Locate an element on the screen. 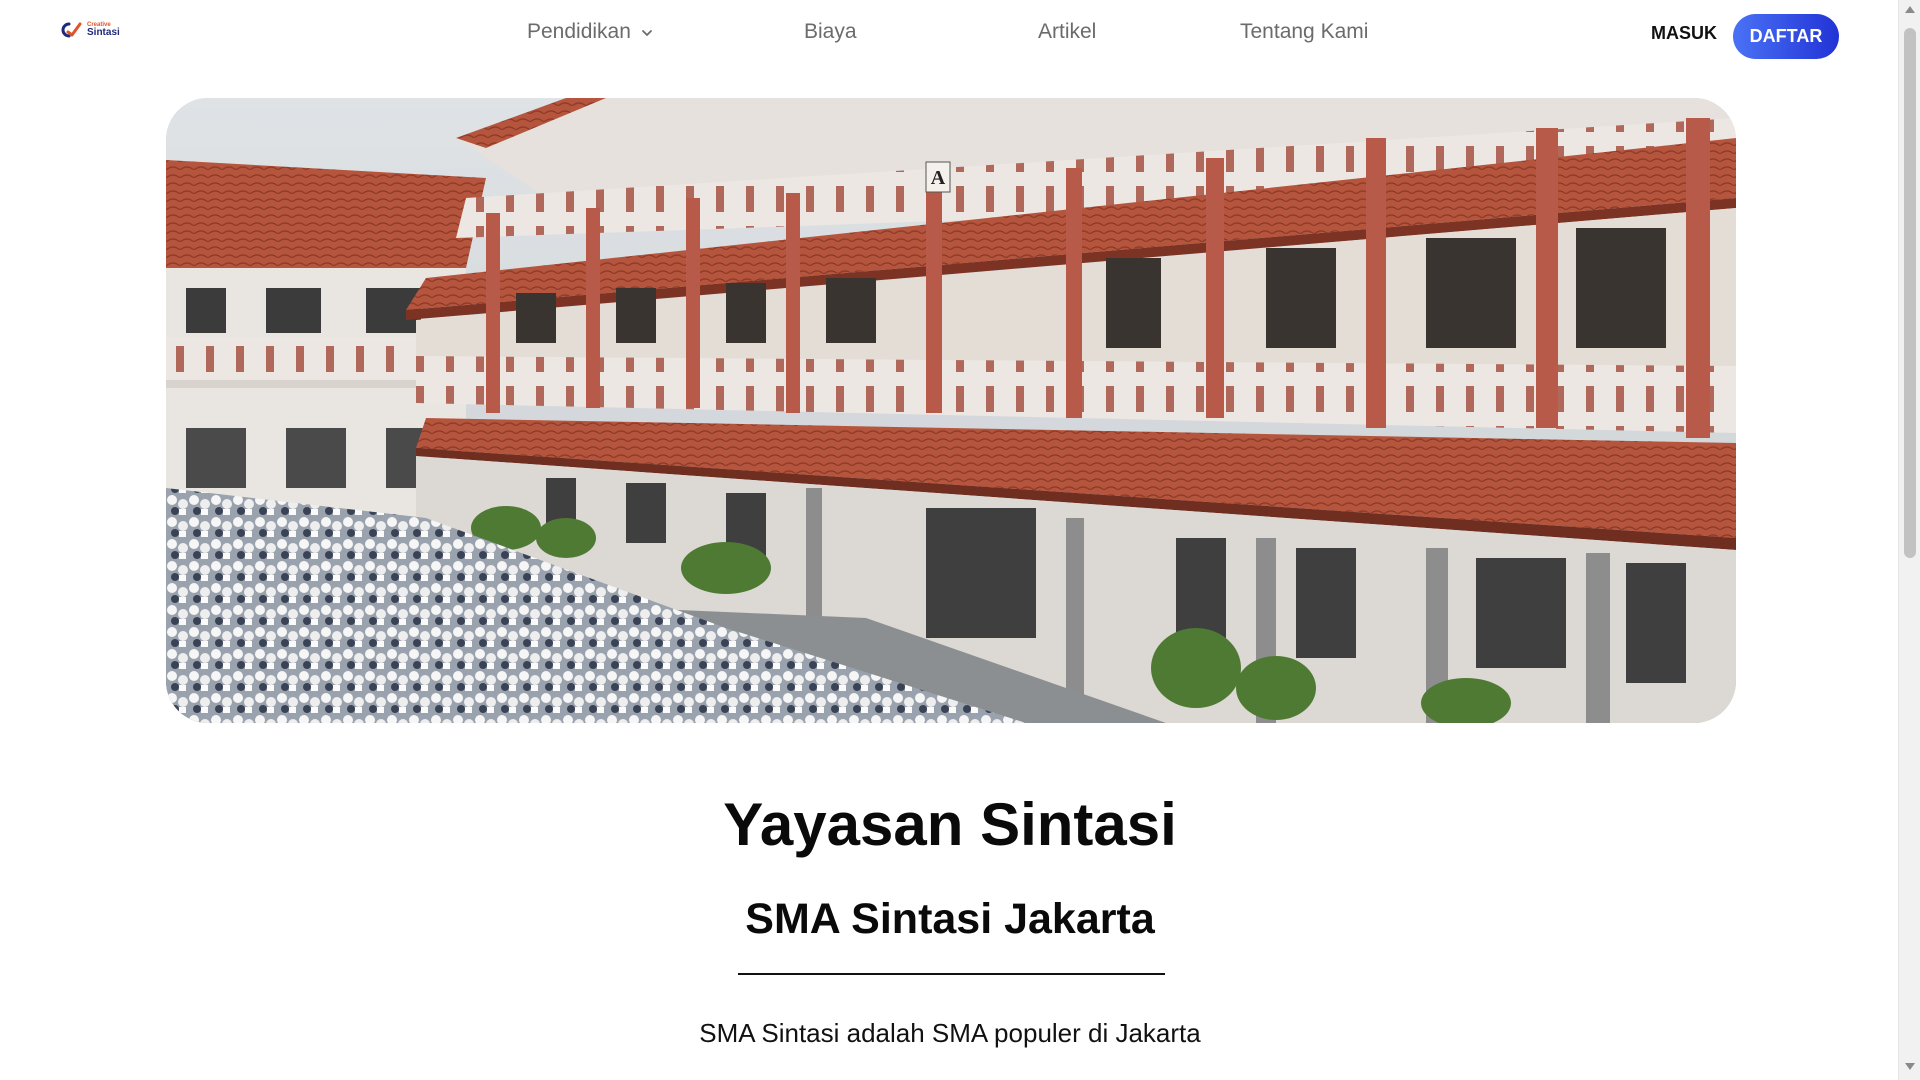  page-title: Yayasan Sintasi is located at coordinates (950, 824).